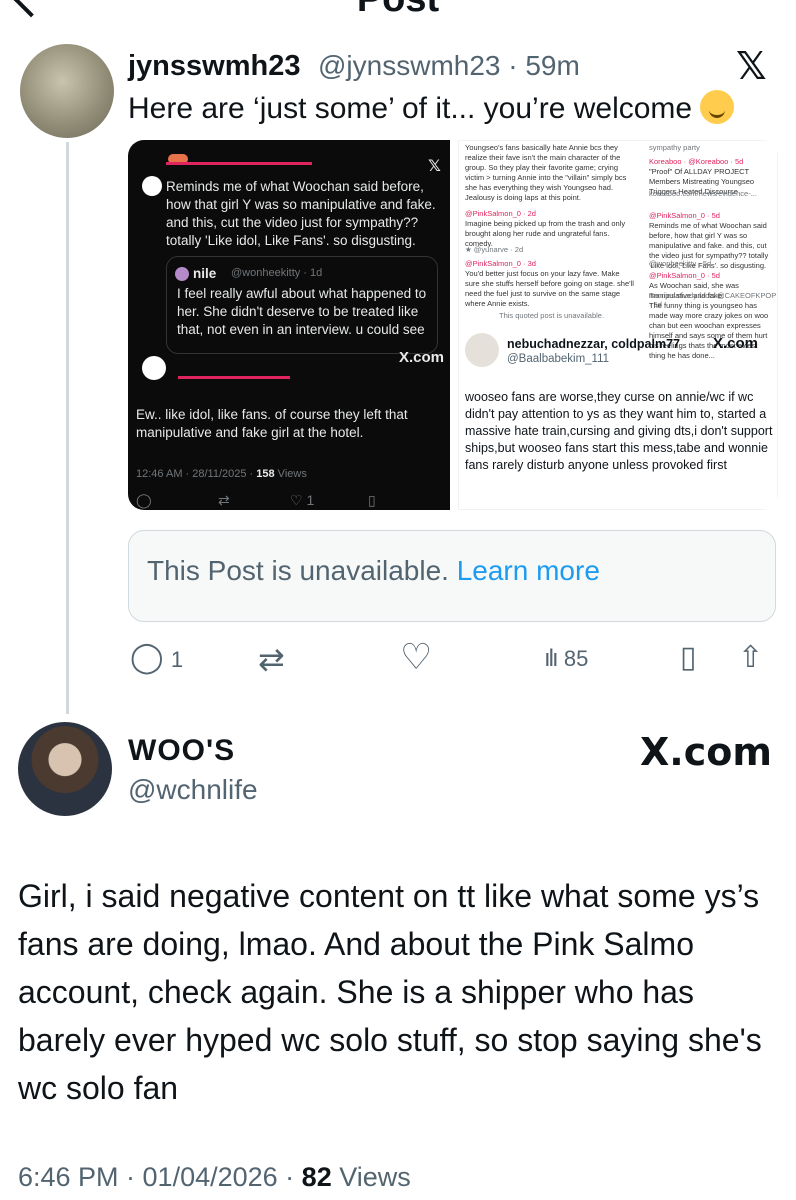  I want to click on thread-line, so click(67, 428).